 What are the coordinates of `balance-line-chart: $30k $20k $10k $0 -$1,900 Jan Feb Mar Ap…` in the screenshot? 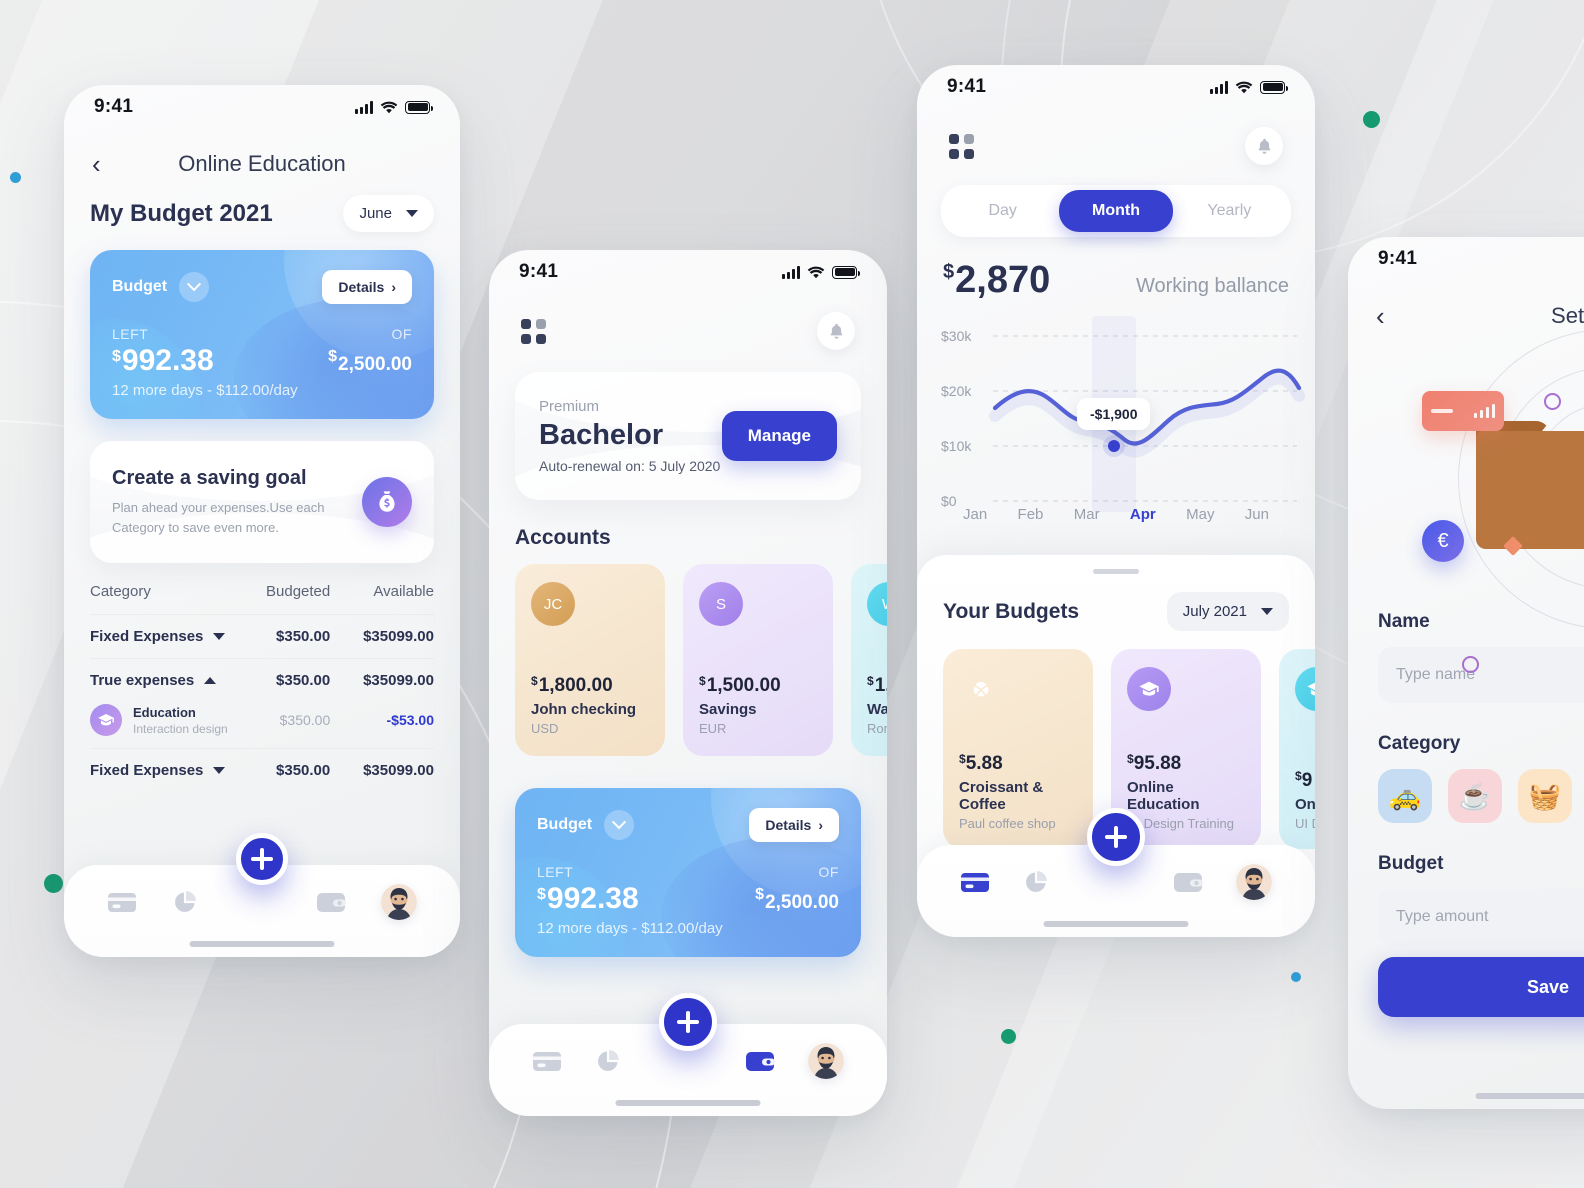 It's located at (1116, 426).